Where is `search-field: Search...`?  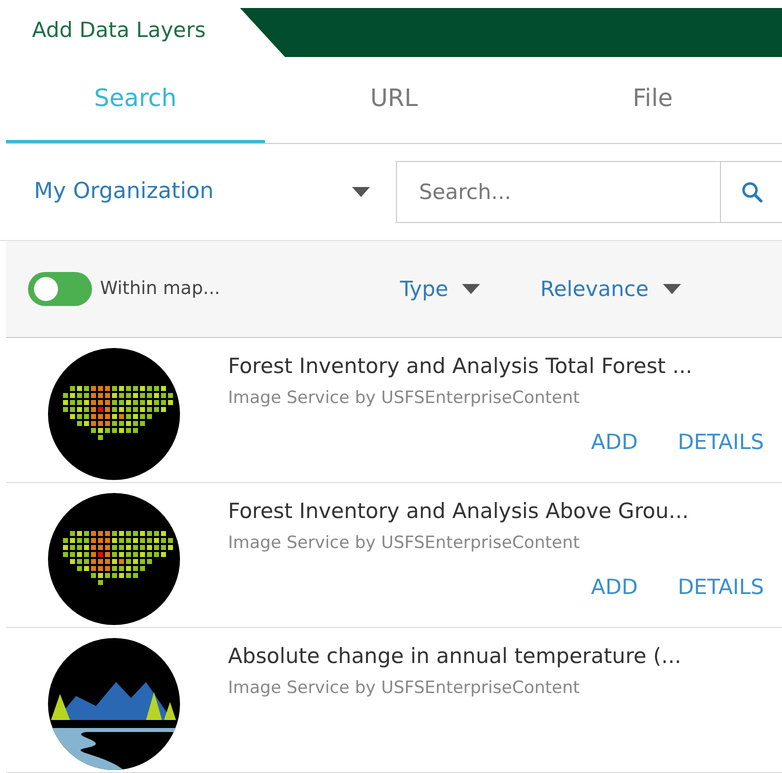
search-field: Search... is located at coordinates (558, 191).